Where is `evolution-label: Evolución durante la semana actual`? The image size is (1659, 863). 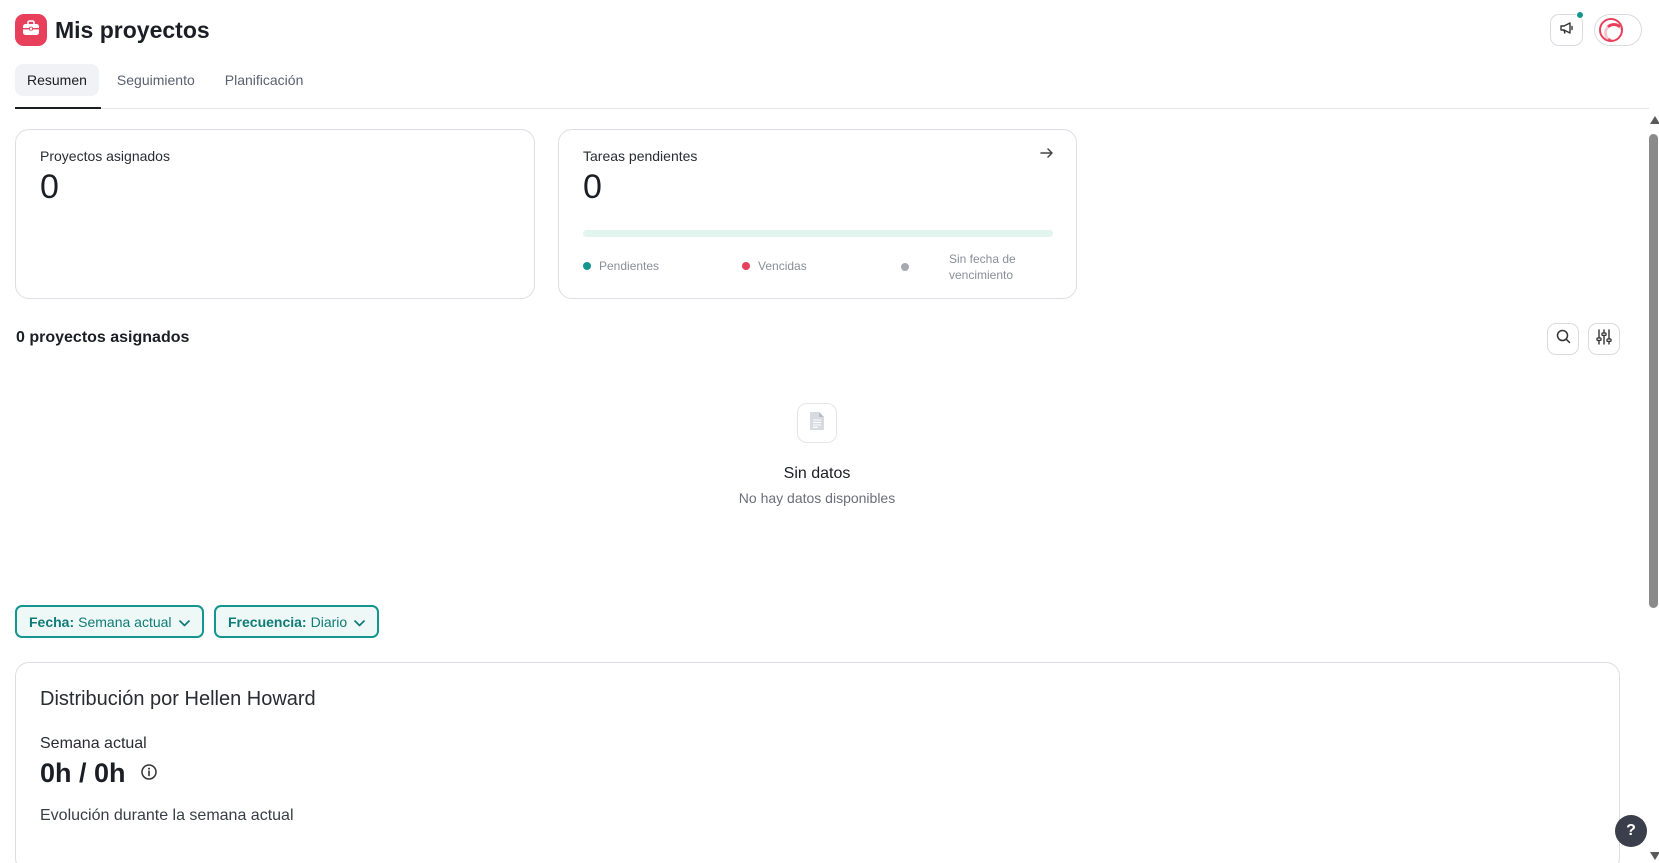
evolution-label: Evolución durante la semana actual is located at coordinates (167, 815).